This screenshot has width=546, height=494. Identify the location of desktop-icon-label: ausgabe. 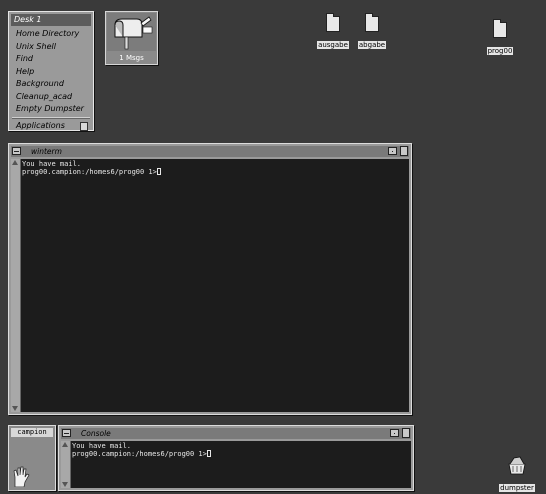
(333, 45).